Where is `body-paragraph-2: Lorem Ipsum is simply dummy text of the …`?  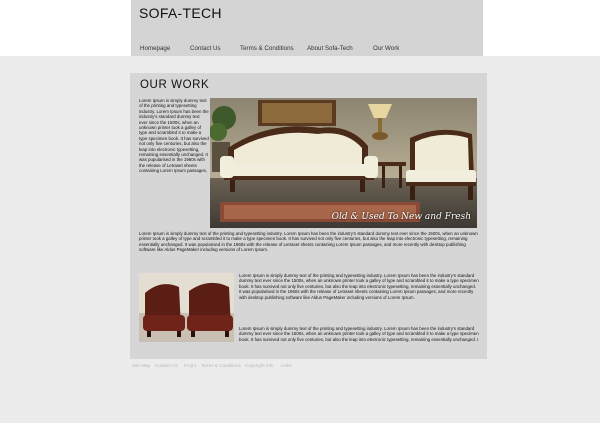 body-paragraph-2: Lorem Ipsum is simply dummy text of the … is located at coordinates (308, 242).